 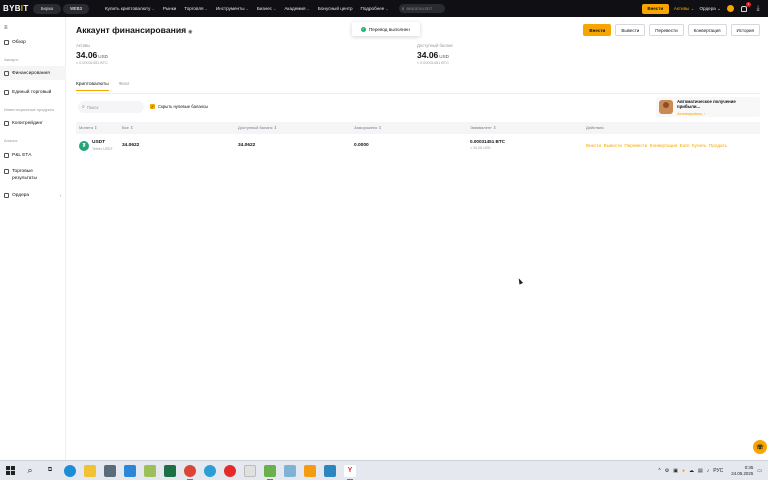 I want to click on windows-start-icon, so click(x=10, y=471).